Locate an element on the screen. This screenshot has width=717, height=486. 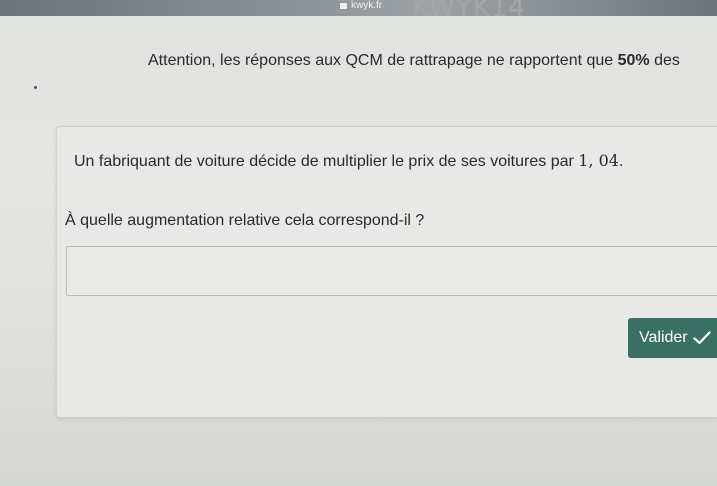
multiplier-value: 1, 04 is located at coordinates (598, 160).